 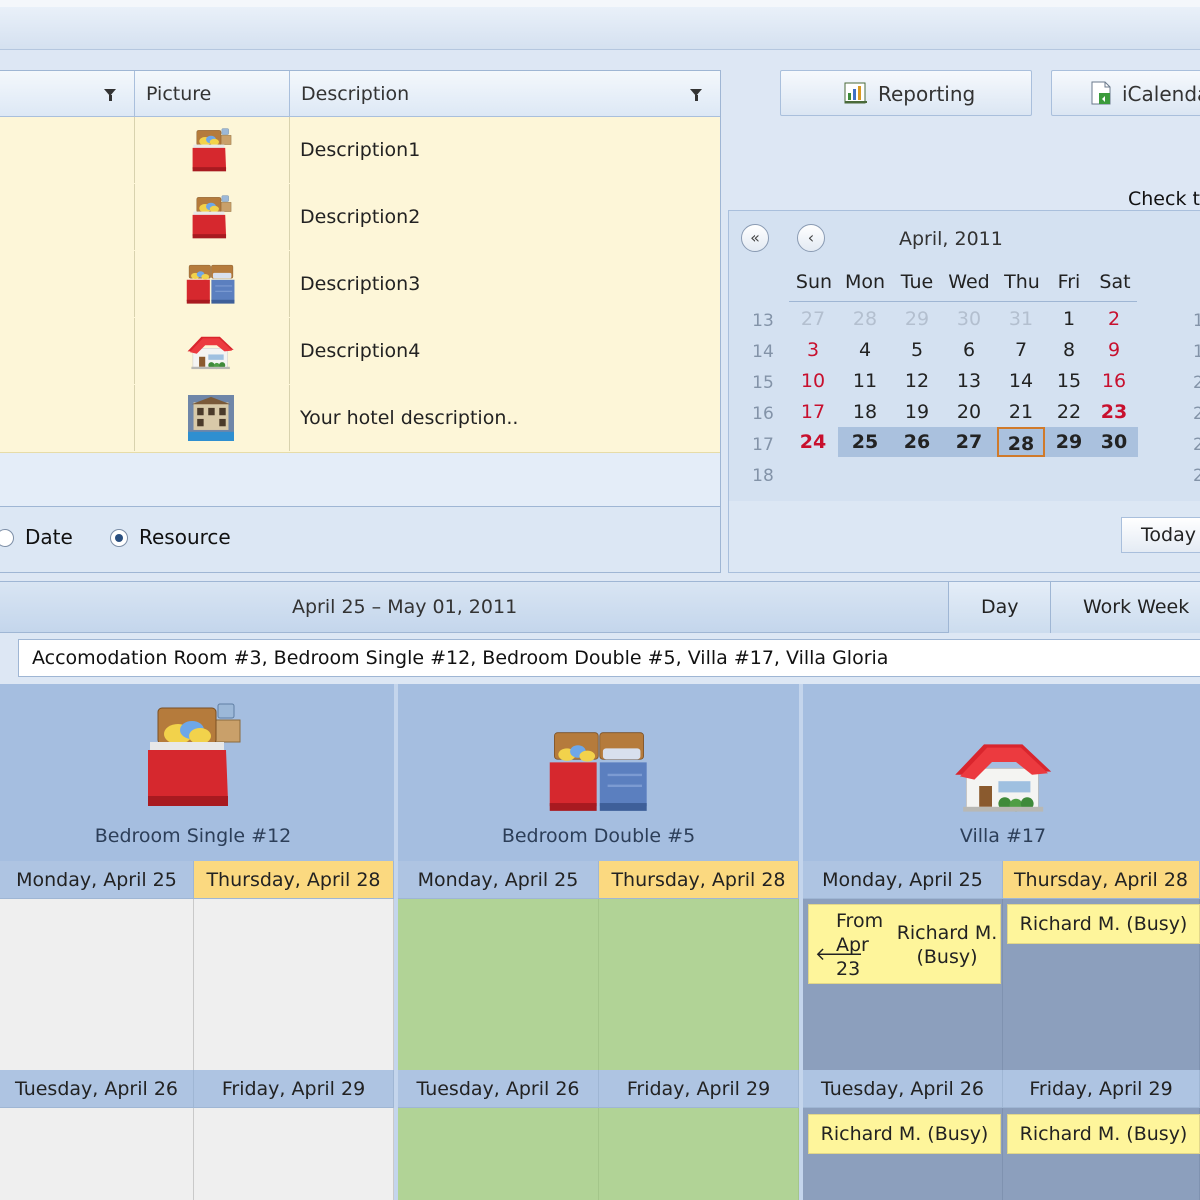 I want to click on grid-column-header-description: Description, so click(x=505, y=94).